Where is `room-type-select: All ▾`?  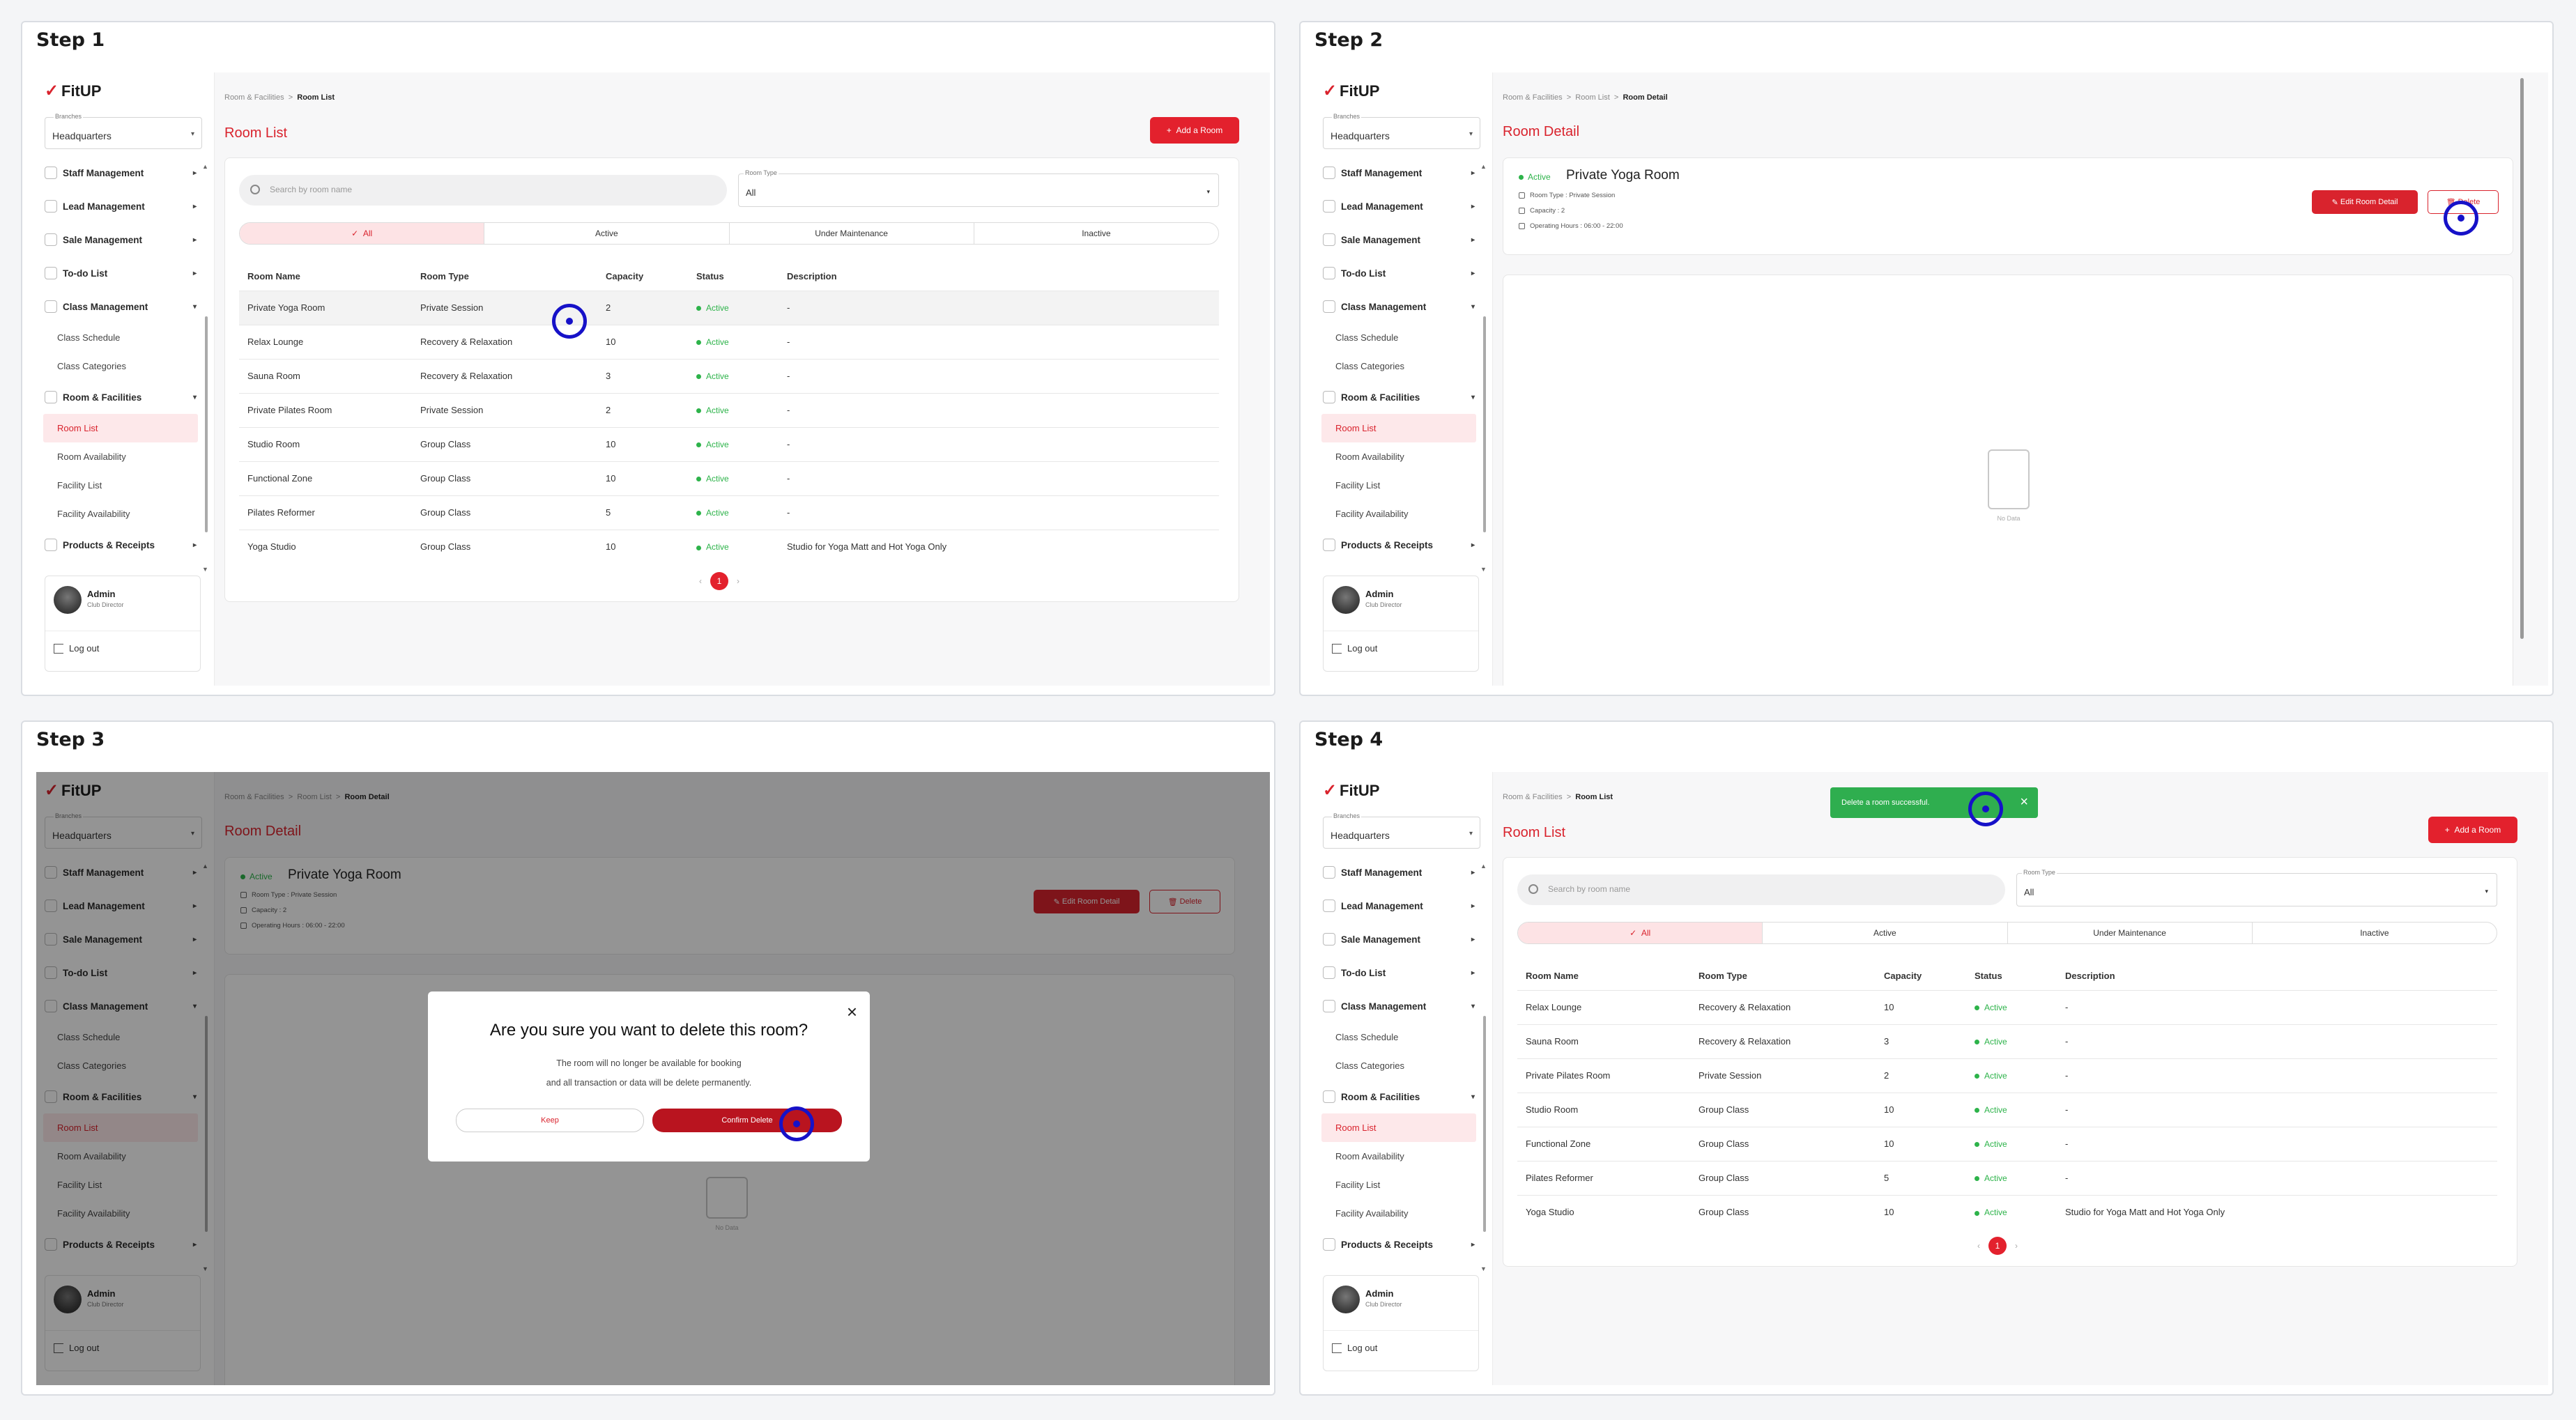 room-type-select: All ▾ is located at coordinates (978, 190).